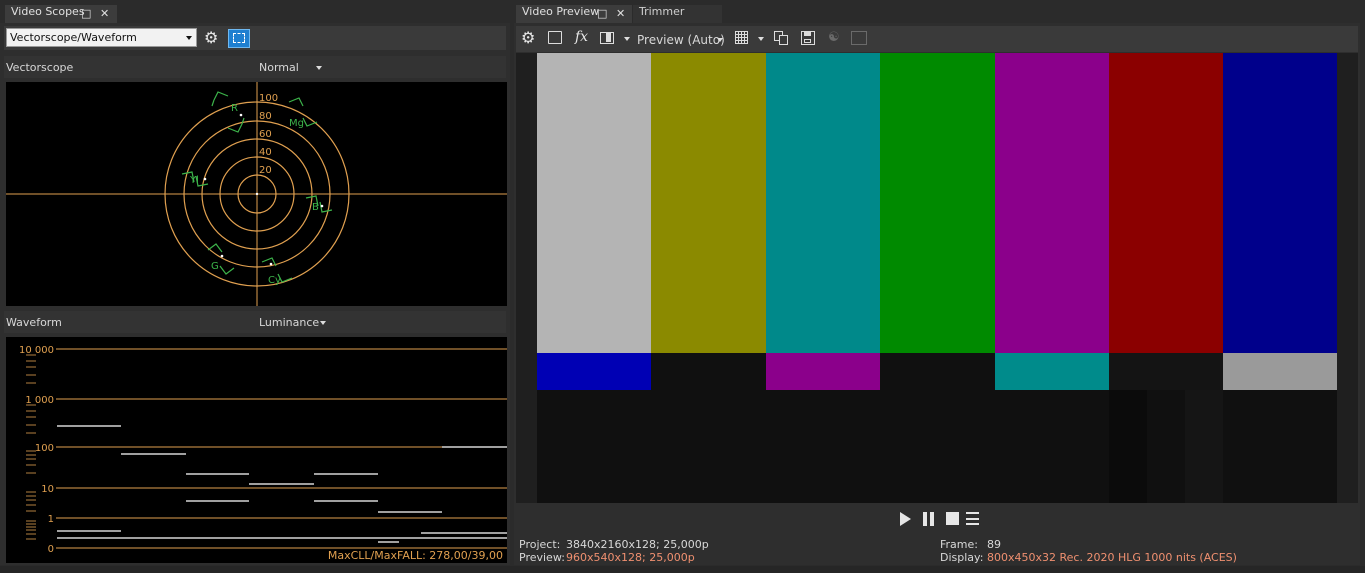 Image resolution: width=1365 pixels, height=573 pixels. I want to click on play-button, so click(905, 519).